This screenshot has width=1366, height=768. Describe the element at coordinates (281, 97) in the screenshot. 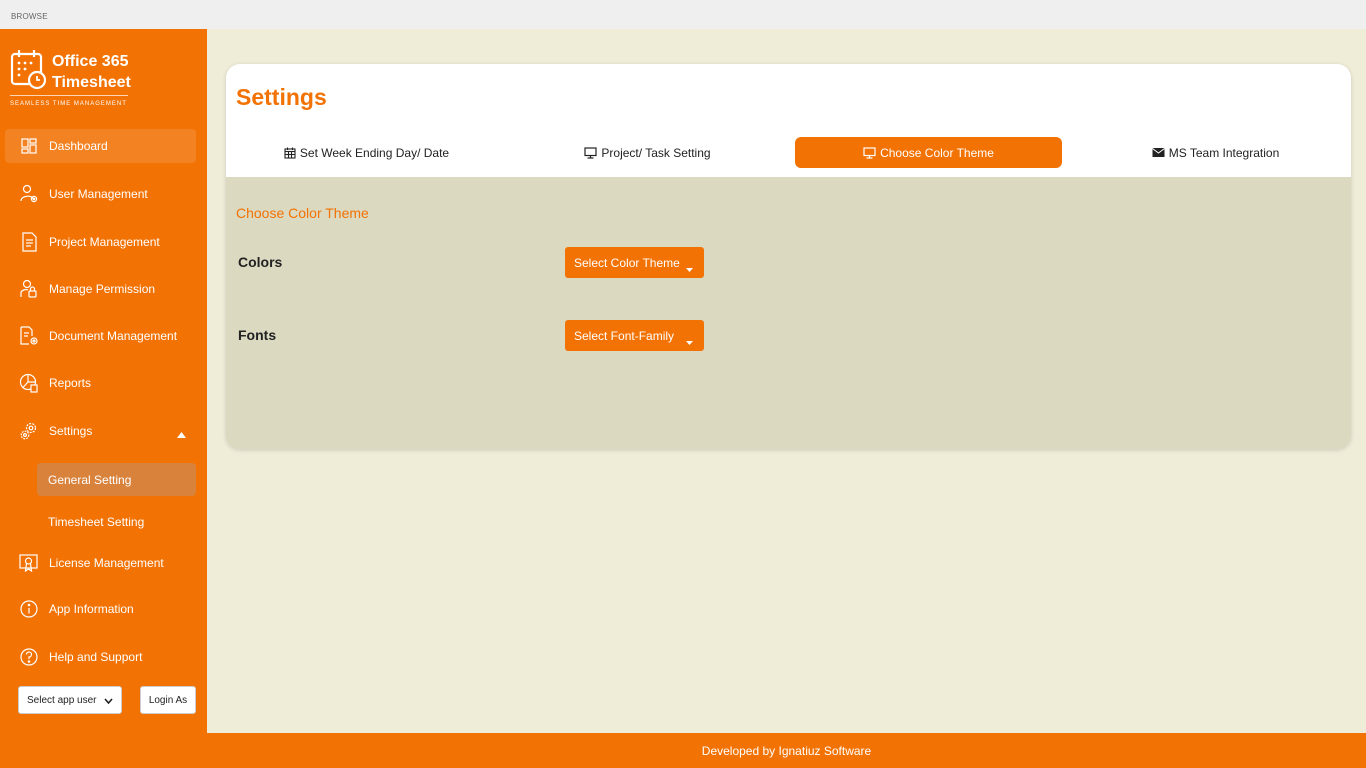

I see `page-title: Settings` at that location.